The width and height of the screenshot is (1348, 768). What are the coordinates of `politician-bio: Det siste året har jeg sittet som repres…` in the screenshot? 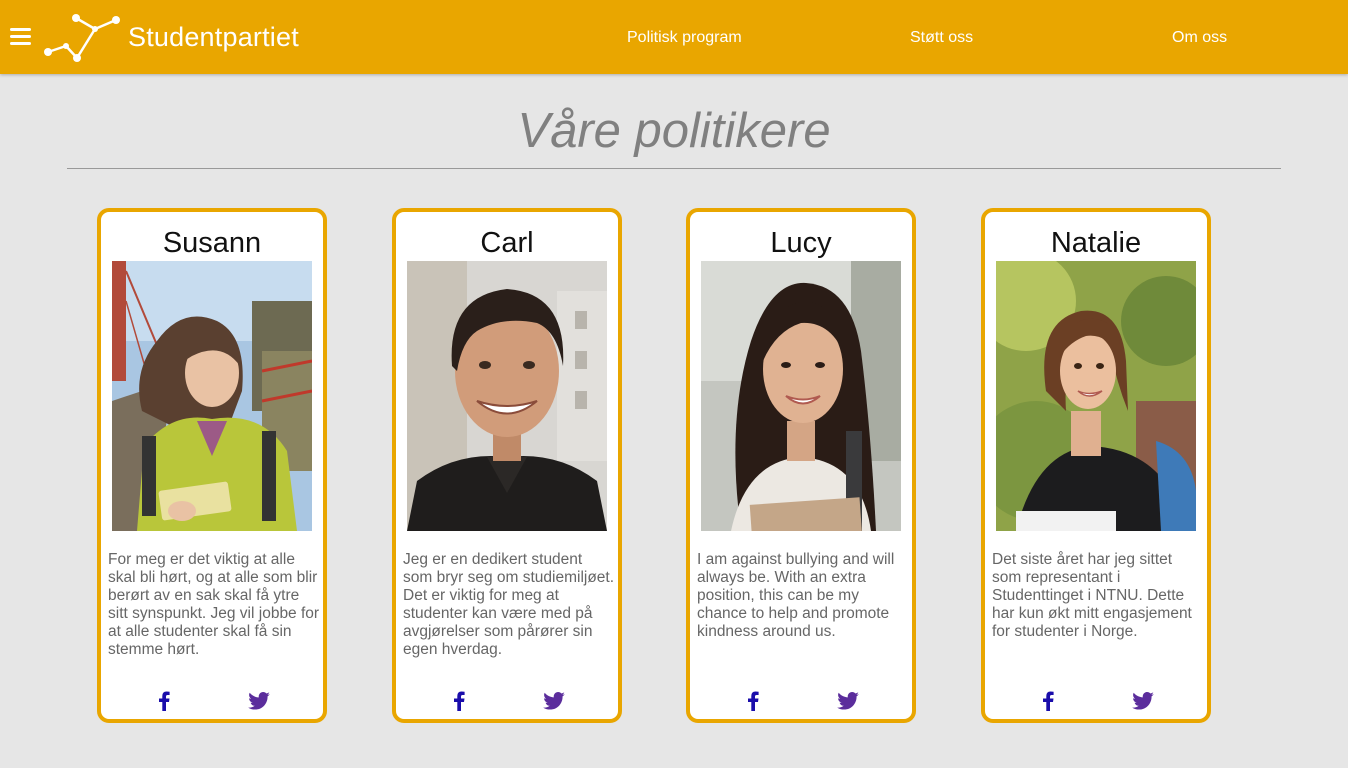 It's located at (1092, 595).